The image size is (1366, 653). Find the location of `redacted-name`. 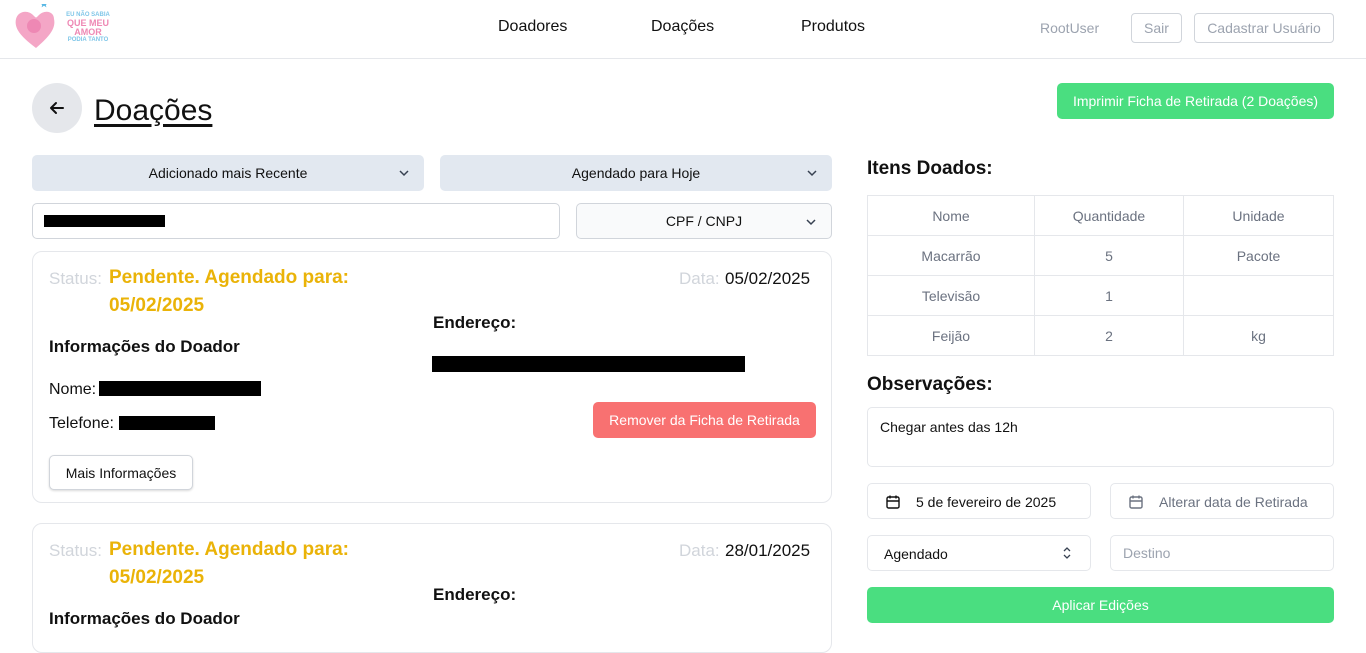

redacted-name is located at coordinates (180, 388).